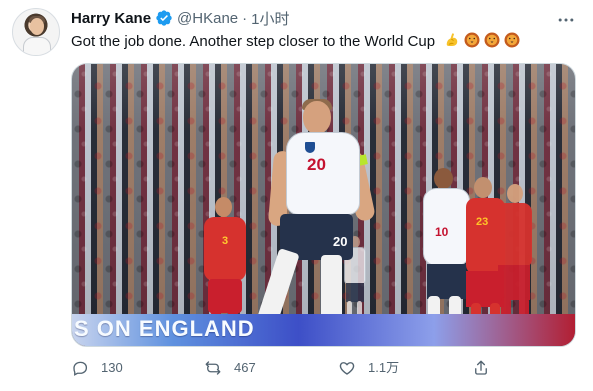 Image resolution: width=593 pixels, height=391 pixels. What do you see at coordinates (323, 330) in the screenshot?
I see `stadium-adboard: S ON ENGLAND` at bounding box center [323, 330].